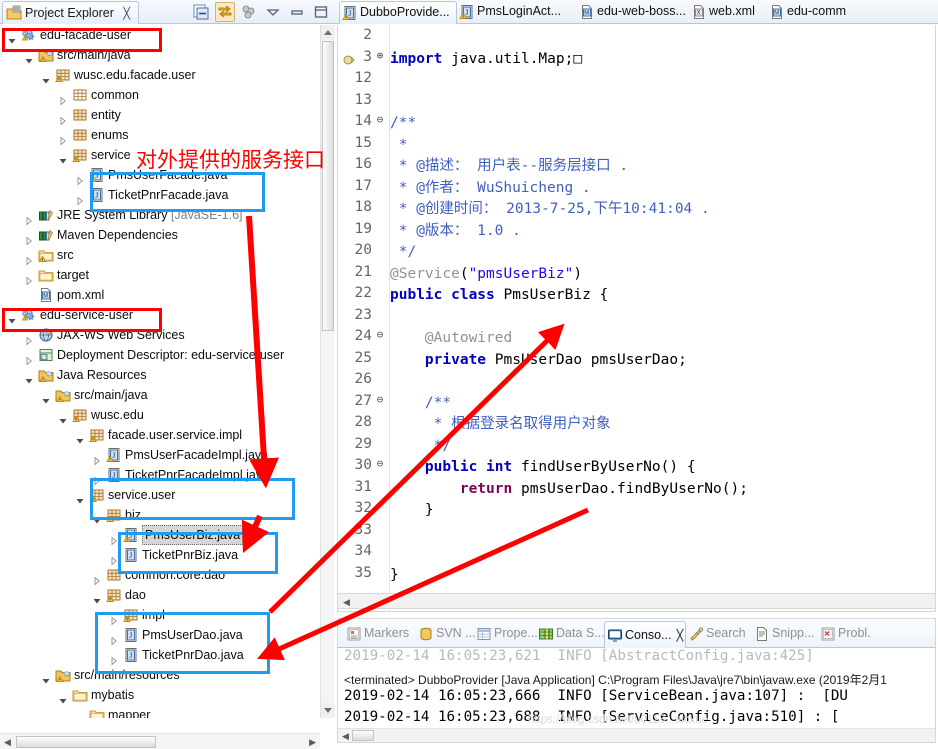 This screenshot has width=938, height=749. I want to click on explorer-horizontal-scrollbar: ◀ ▶, so click(160, 741).